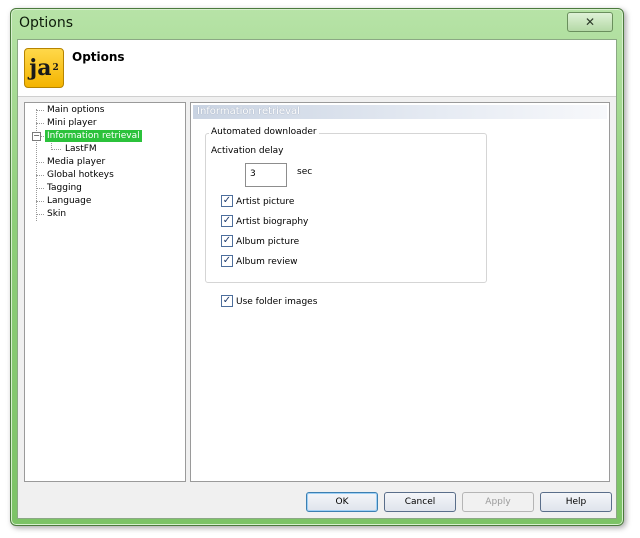 This screenshot has width=640, height=538. I want to click on activation-delay-input: 3, so click(266, 175).